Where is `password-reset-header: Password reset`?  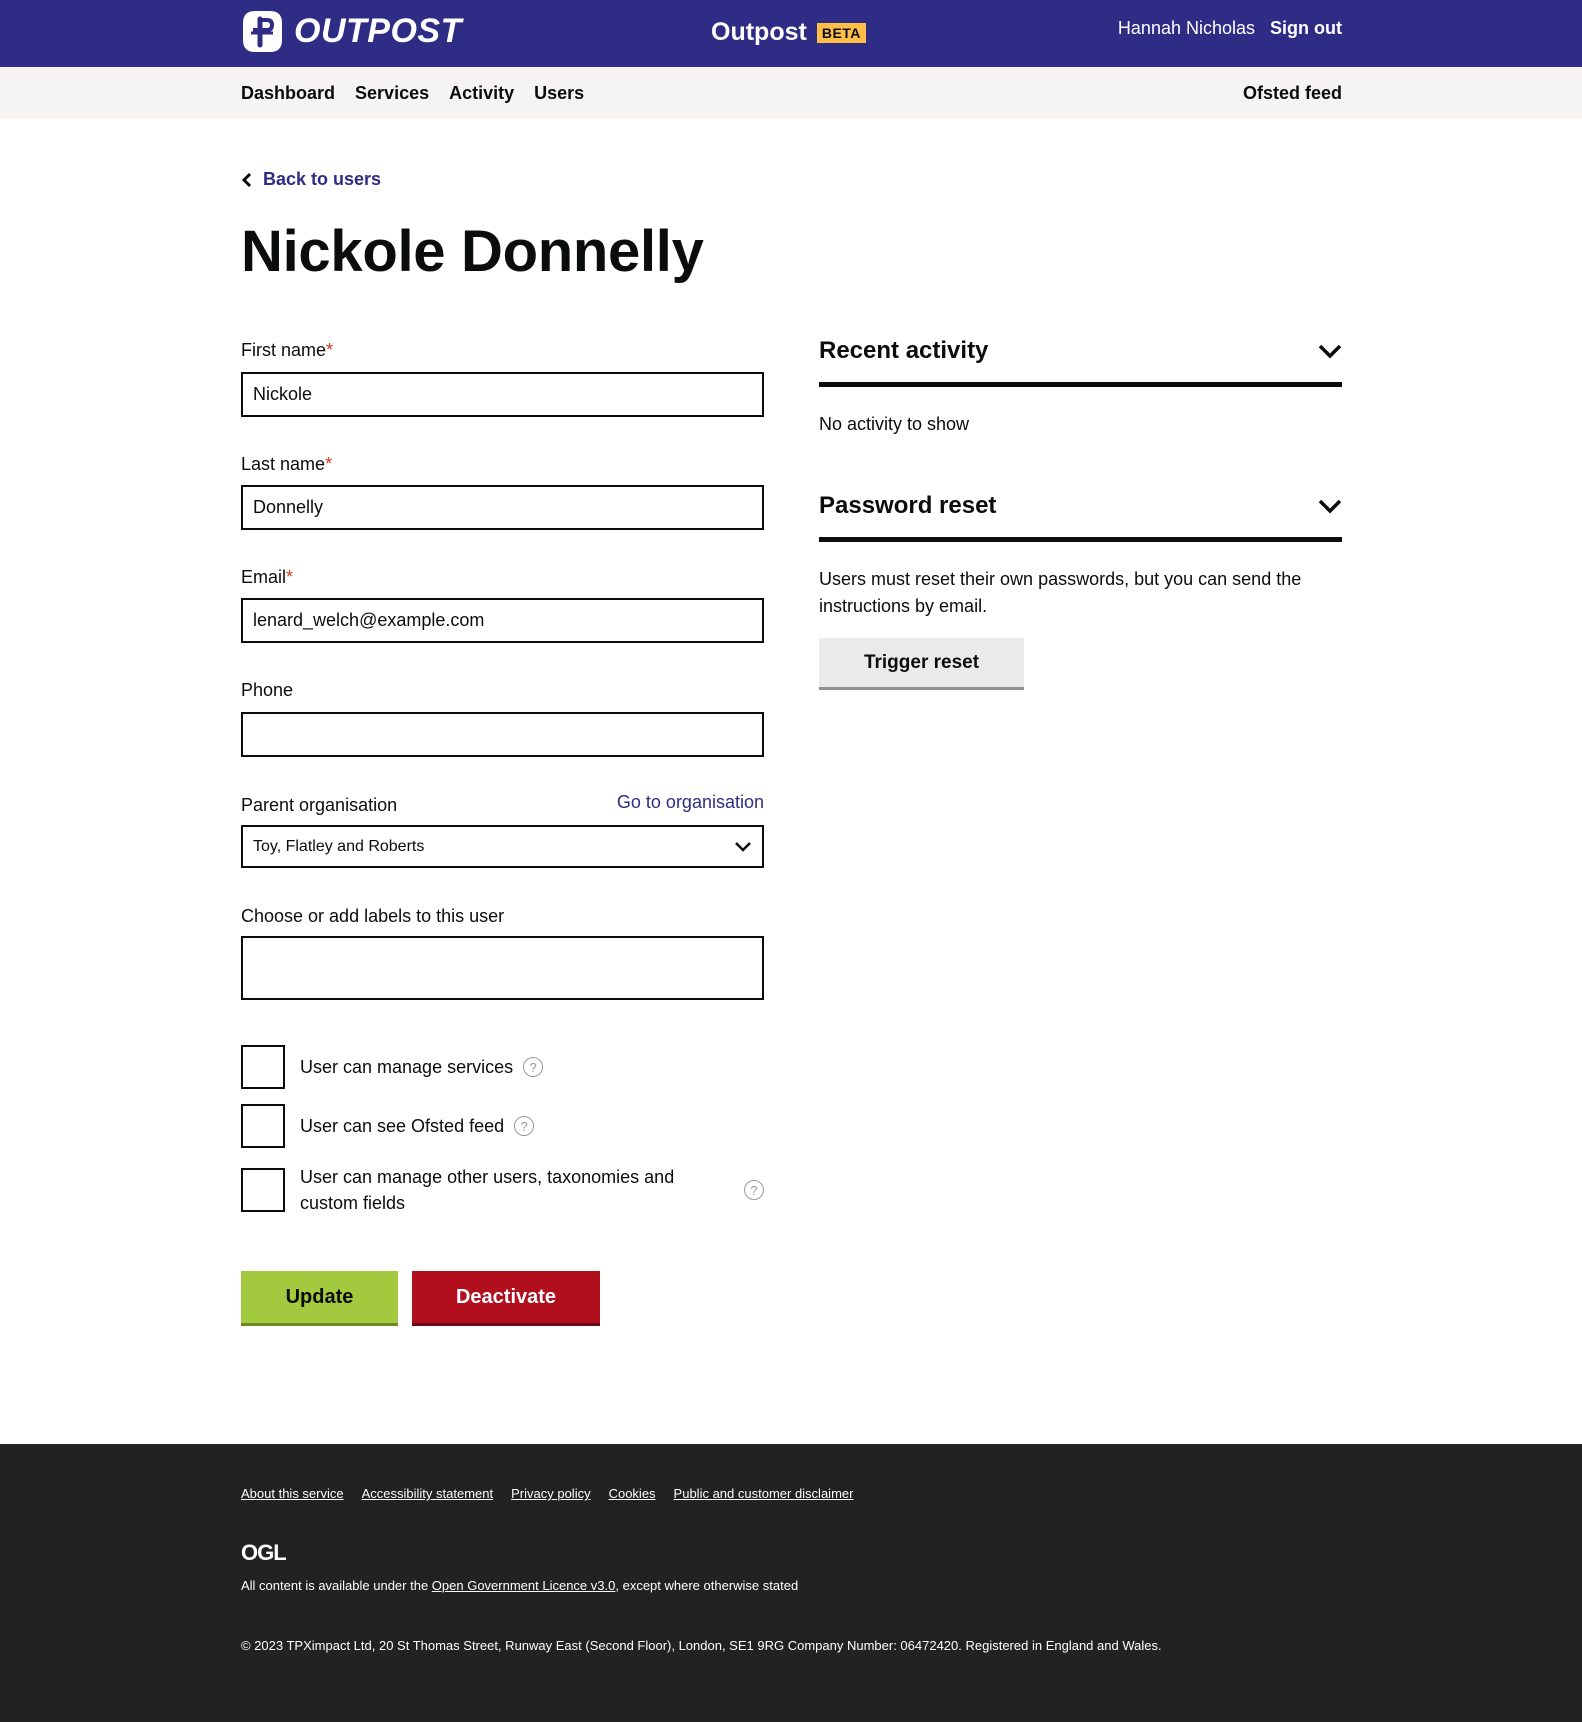
password-reset-header: Password reset is located at coordinates (1080, 506).